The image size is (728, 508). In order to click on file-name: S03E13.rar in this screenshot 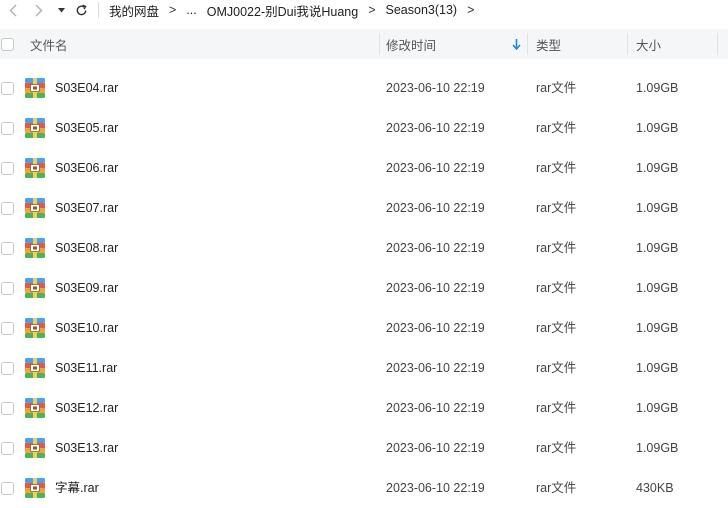, I will do `click(86, 448)`.